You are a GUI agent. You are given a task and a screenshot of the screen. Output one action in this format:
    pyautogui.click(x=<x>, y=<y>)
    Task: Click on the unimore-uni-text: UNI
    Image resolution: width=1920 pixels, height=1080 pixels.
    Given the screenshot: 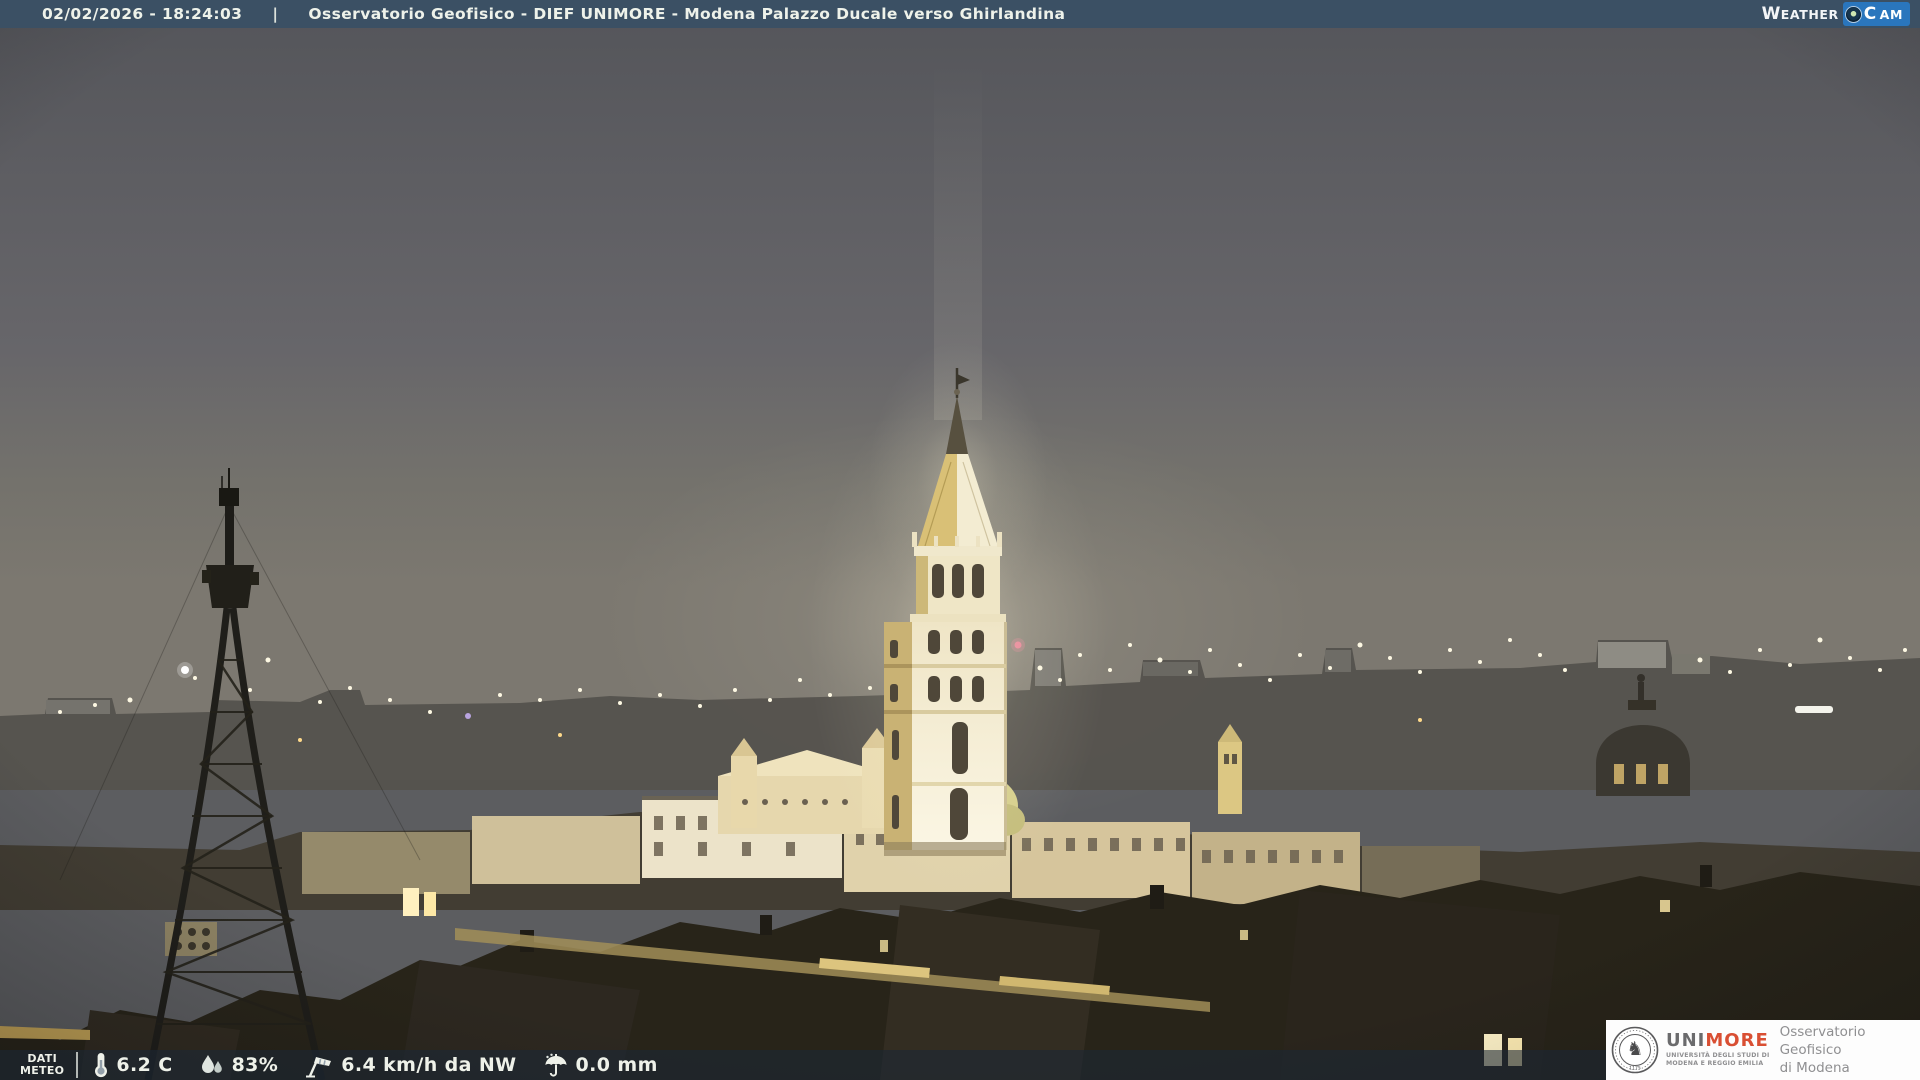 What is the action you would take?
    pyautogui.click(x=1686, y=1040)
    